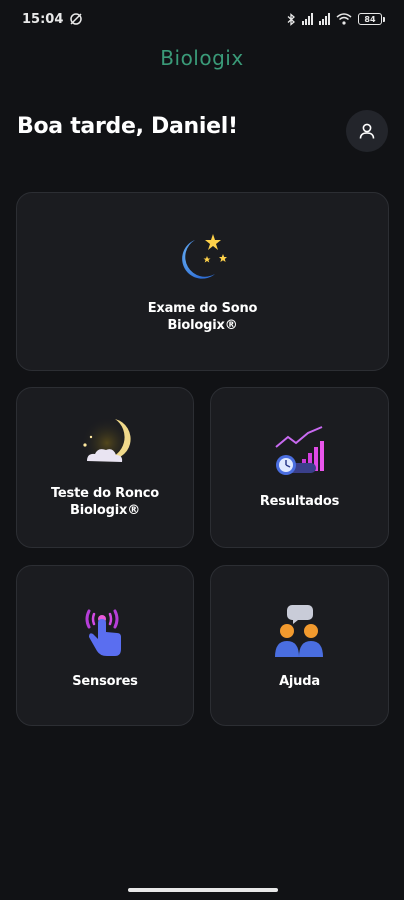  What do you see at coordinates (107, 442) in the screenshot?
I see `moon-cloud-icon` at bounding box center [107, 442].